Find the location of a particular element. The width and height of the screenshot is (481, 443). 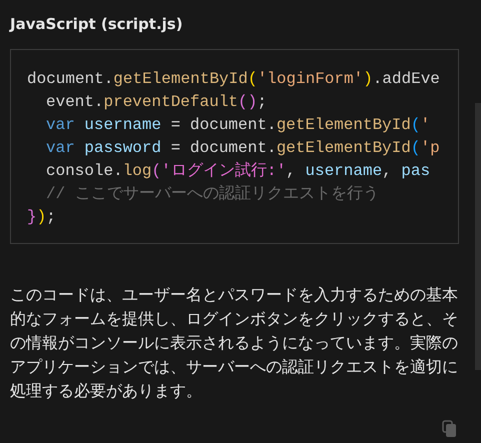

section-heading: JavaScript (script.js) is located at coordinates (95, 24).